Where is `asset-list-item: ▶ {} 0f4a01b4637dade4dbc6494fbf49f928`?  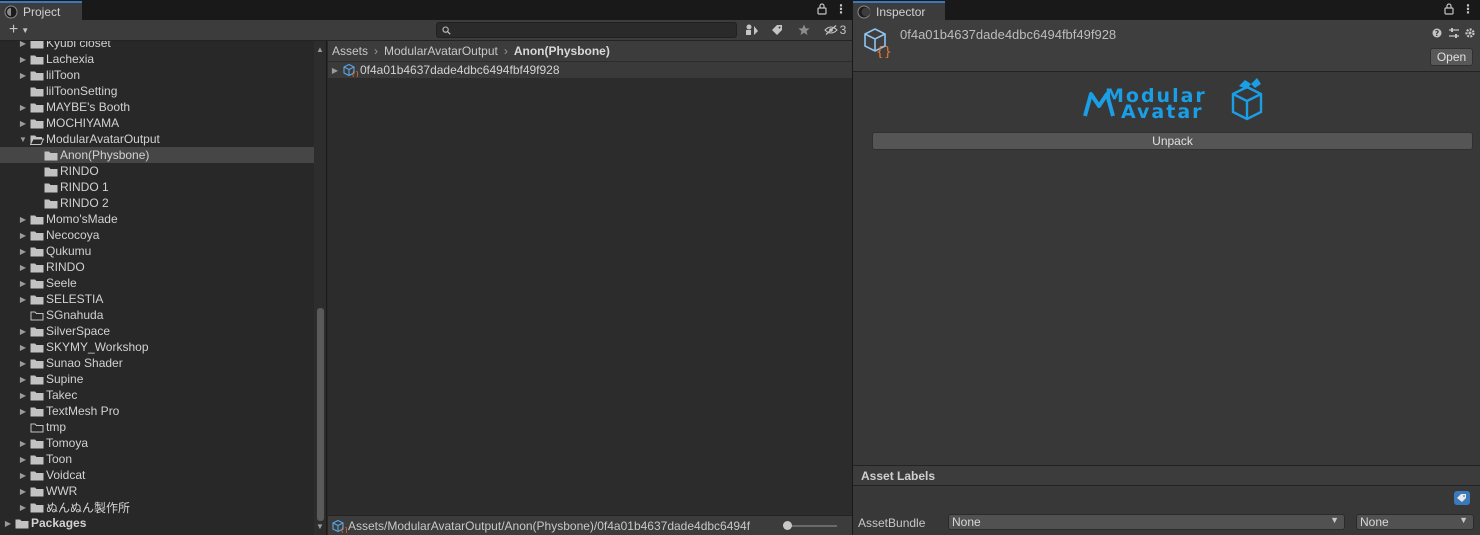
asset-list-item: ▶ {} 0f4a01b4637dade4dbc6494fbf49f928 is located at coordinates (590, 70).